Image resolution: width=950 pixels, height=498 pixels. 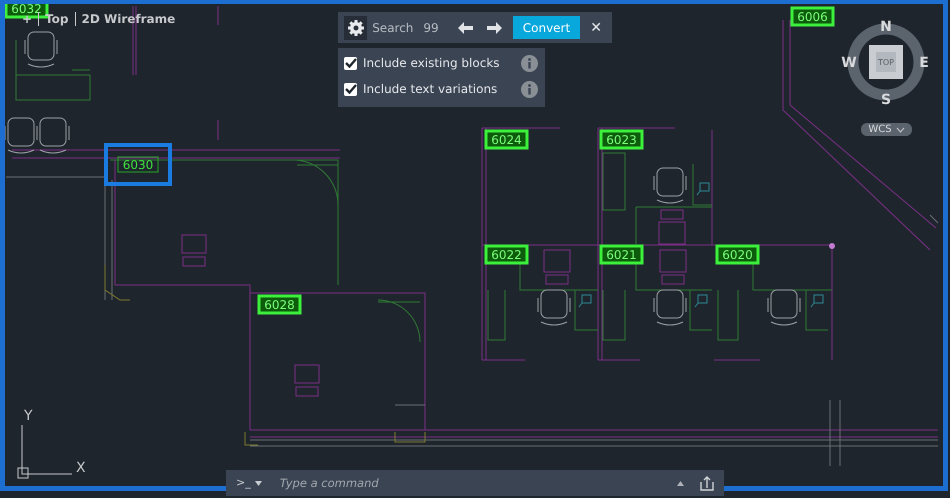 I want to click on settings-button, so click(x=356, y=28).